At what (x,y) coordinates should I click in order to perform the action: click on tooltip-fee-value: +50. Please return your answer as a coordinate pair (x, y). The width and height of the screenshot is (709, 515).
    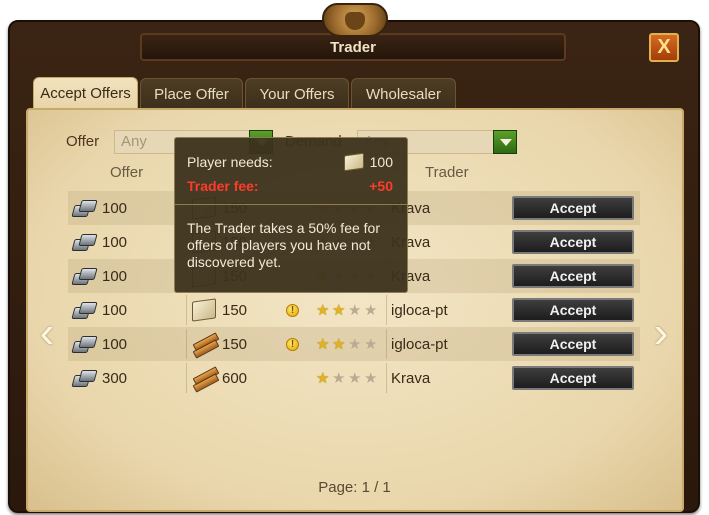
    Looking at the image, I should click on (381, 186).